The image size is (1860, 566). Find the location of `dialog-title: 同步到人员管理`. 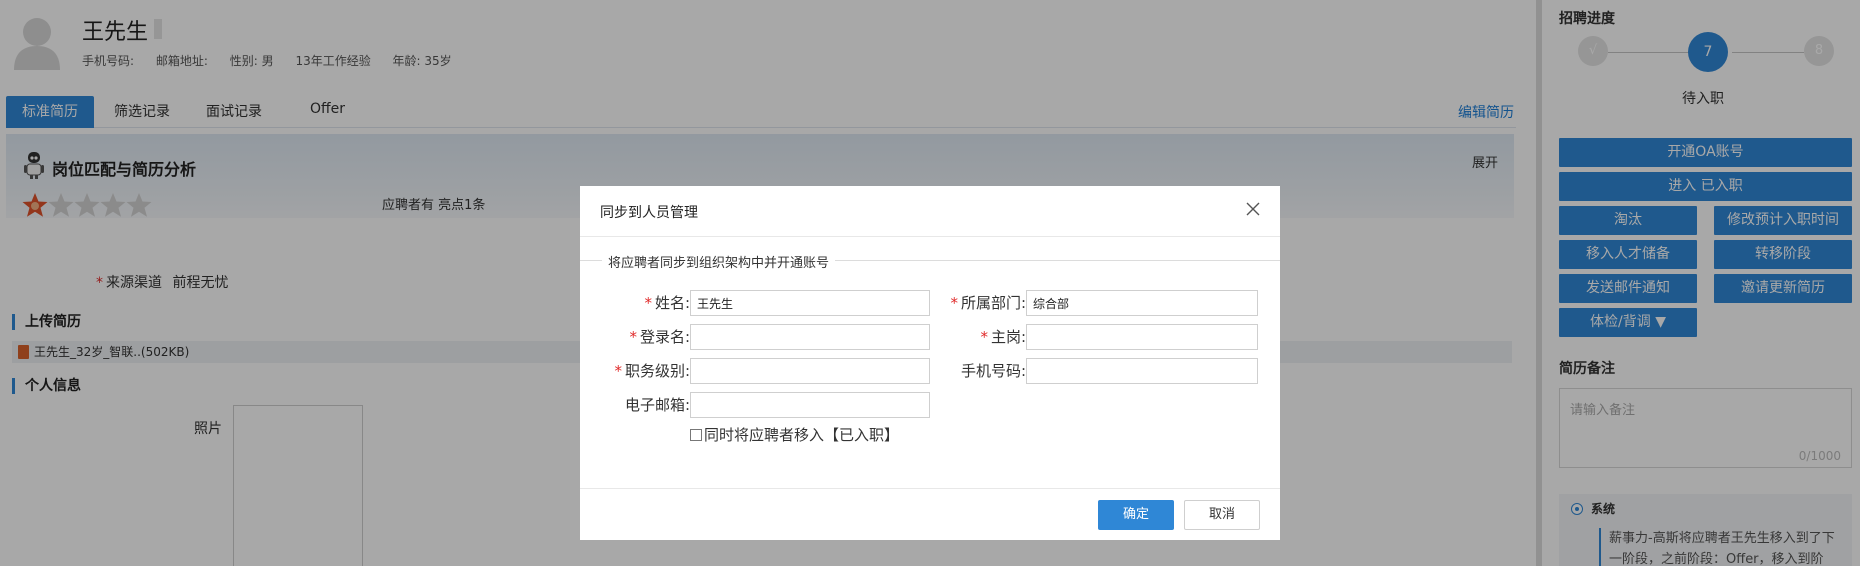

dialog-title: 同步到人员管理 is located at coordinates (649, 213).